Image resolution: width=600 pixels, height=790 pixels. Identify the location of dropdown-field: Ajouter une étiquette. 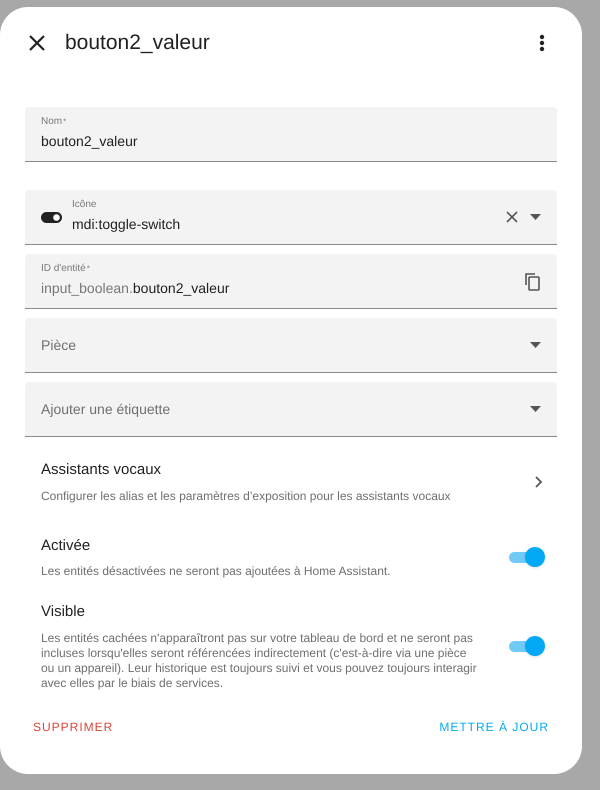
(291, 409).